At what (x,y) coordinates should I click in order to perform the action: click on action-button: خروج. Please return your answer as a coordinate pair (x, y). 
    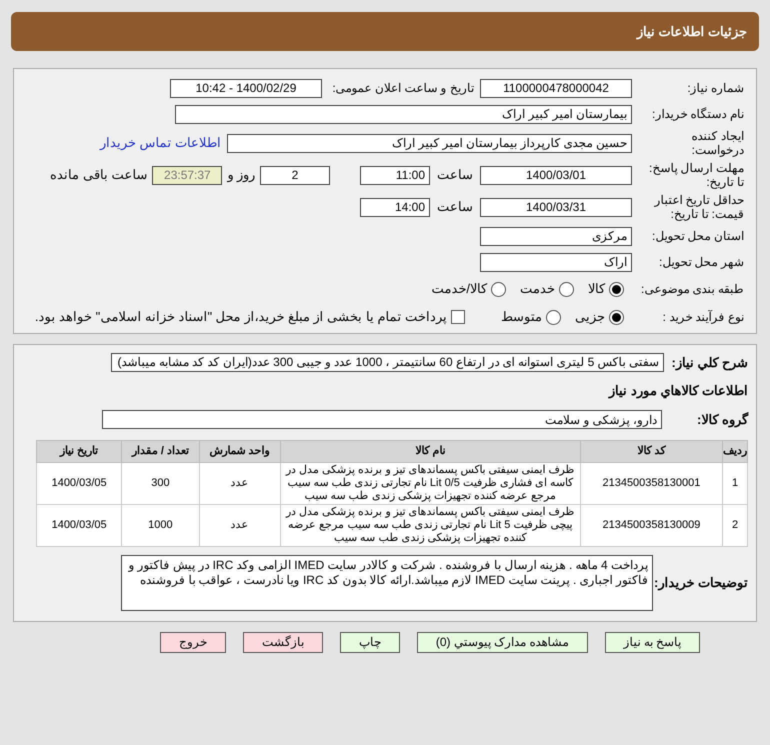
    Looking at the image, I should click on (193, 642).